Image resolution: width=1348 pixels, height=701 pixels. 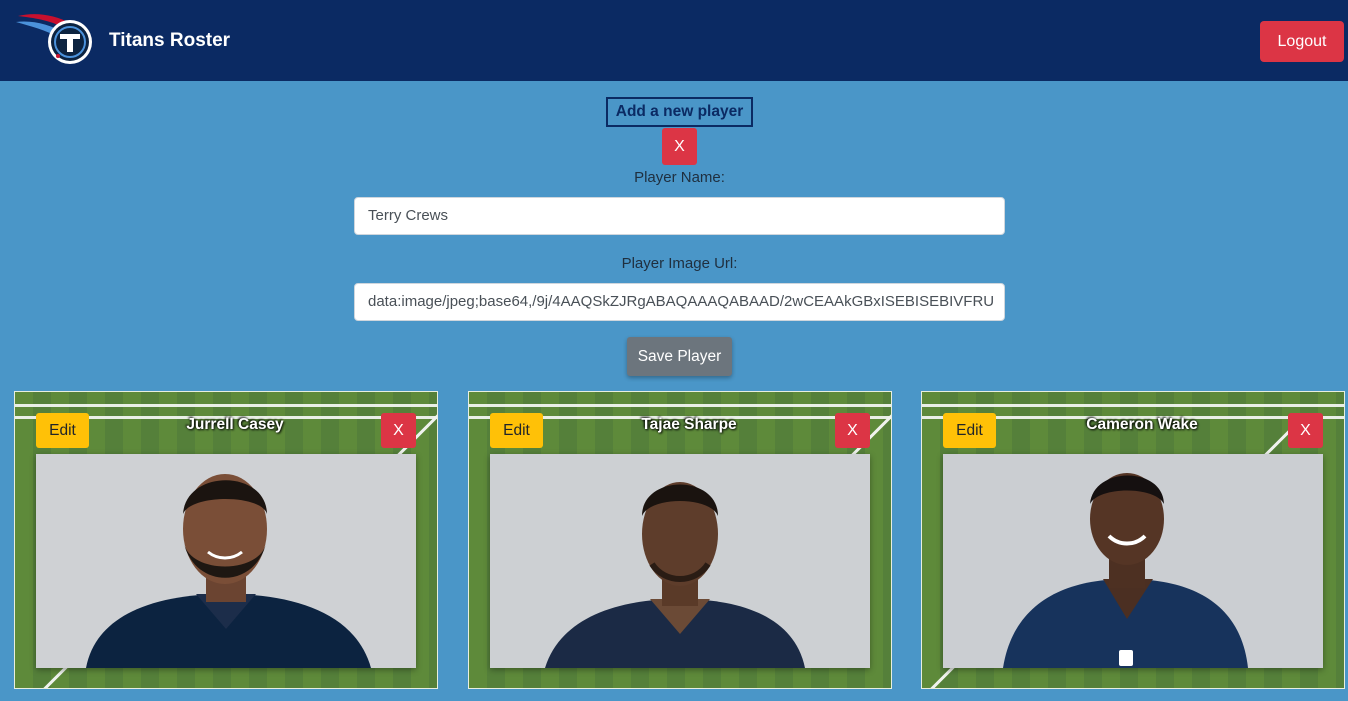 I want to click on player-name-input: Terry Crews, so click(x=679, y=216).